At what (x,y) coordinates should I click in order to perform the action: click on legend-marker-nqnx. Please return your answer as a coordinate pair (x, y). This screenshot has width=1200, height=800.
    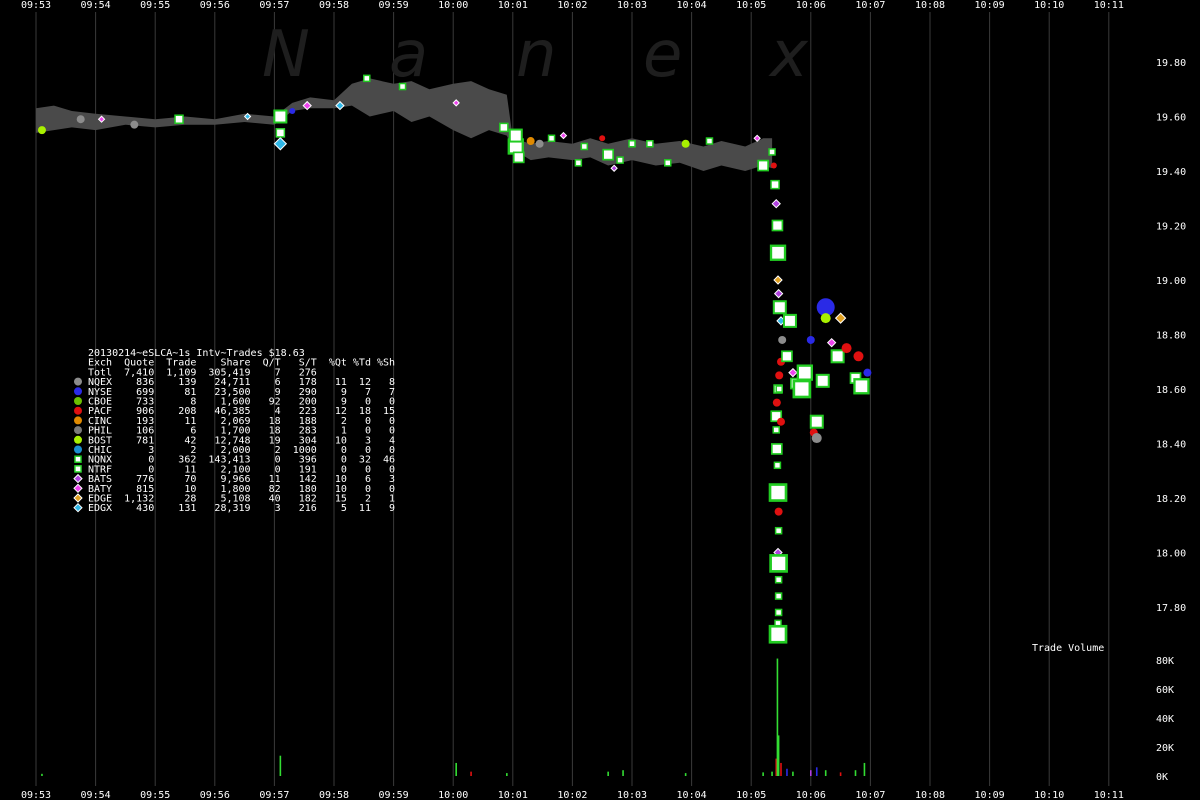
    Looking at the image, I should click on (78, 459).